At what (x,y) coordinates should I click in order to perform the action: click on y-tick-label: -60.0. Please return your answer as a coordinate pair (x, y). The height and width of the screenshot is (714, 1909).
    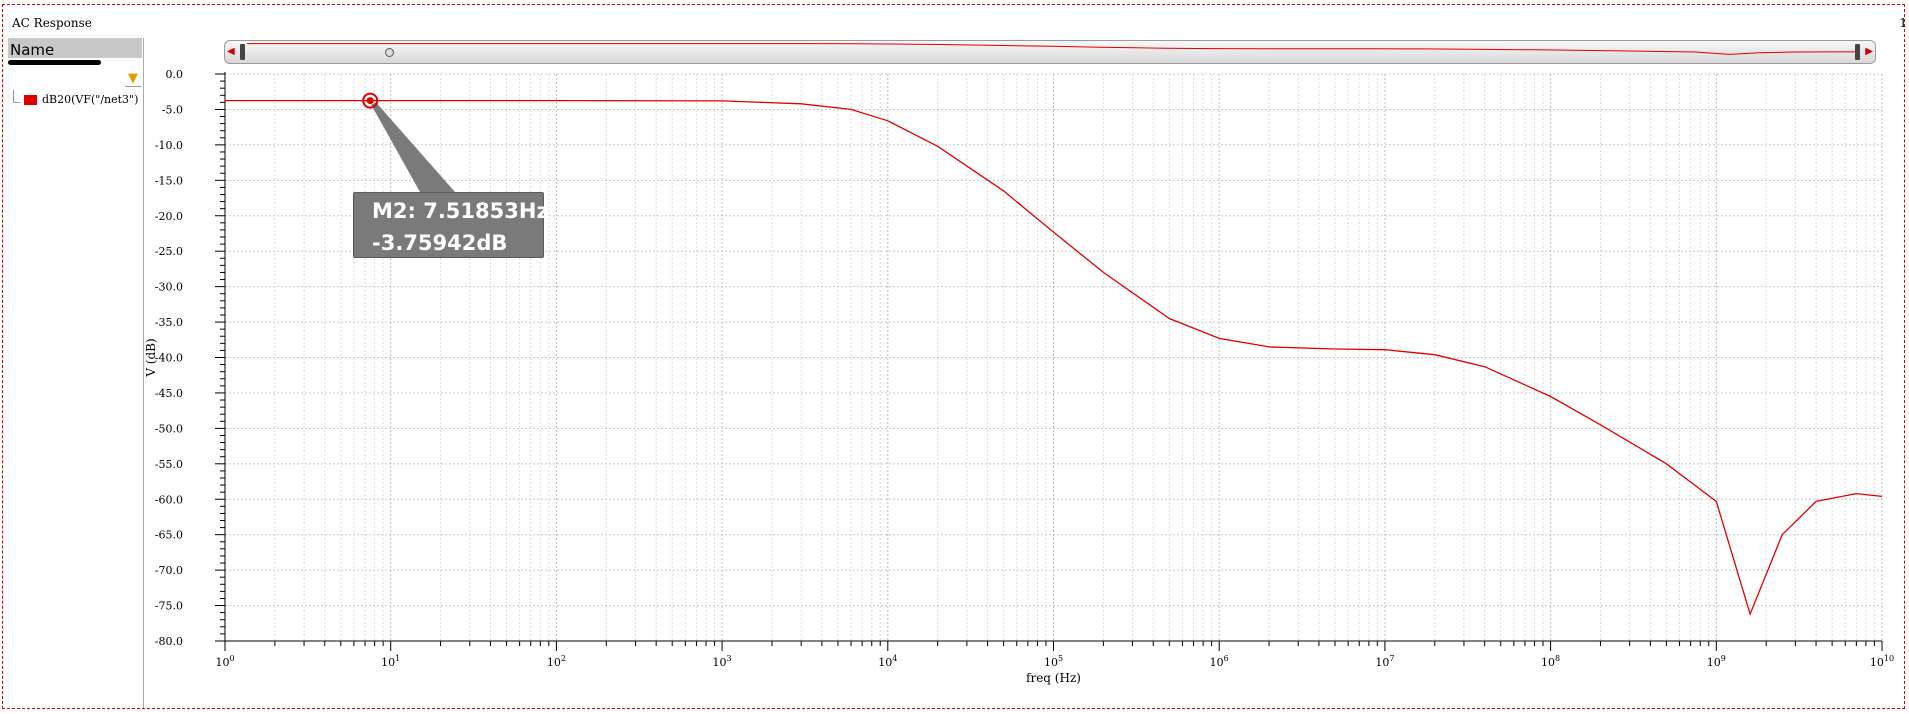
    Looking at the image, I should click on (169, 499).